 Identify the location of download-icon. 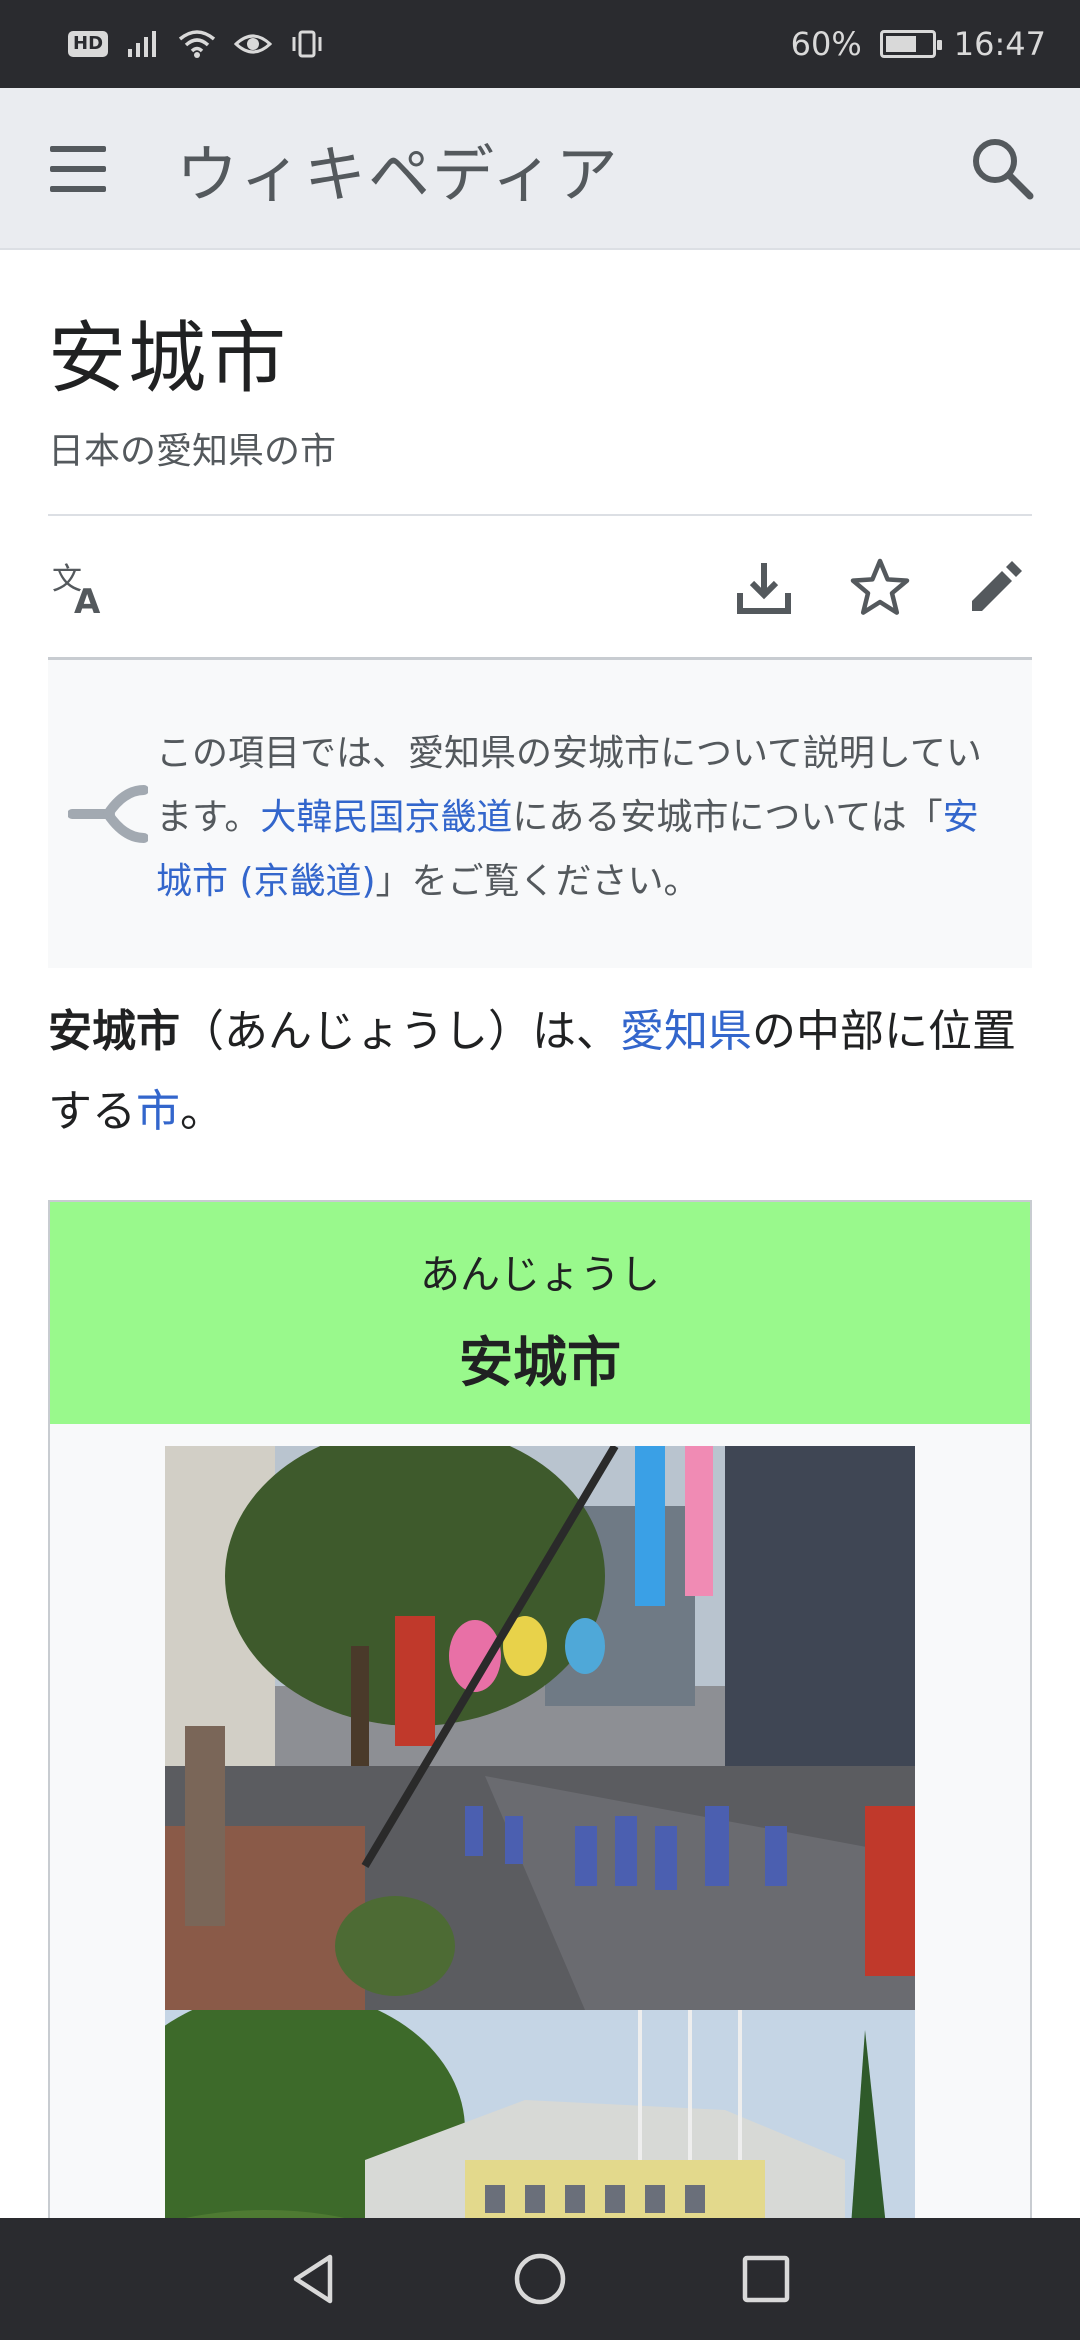
(764, 587).